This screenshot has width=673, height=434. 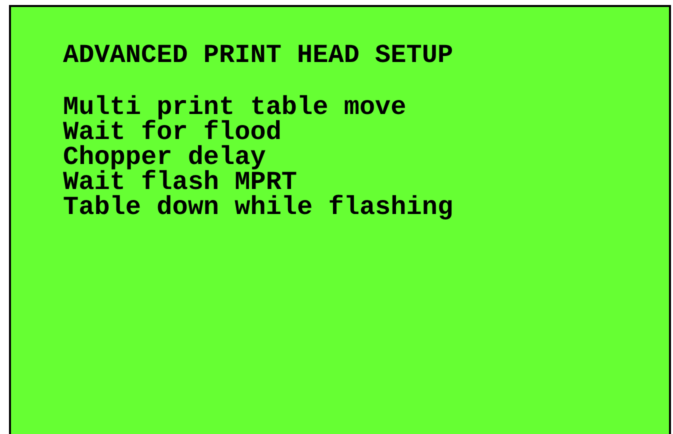 What do you see at coordinates (258, 207) in the screenshot?
I see `menu-item: Table down while flashing` at bounding box center [258, 207].